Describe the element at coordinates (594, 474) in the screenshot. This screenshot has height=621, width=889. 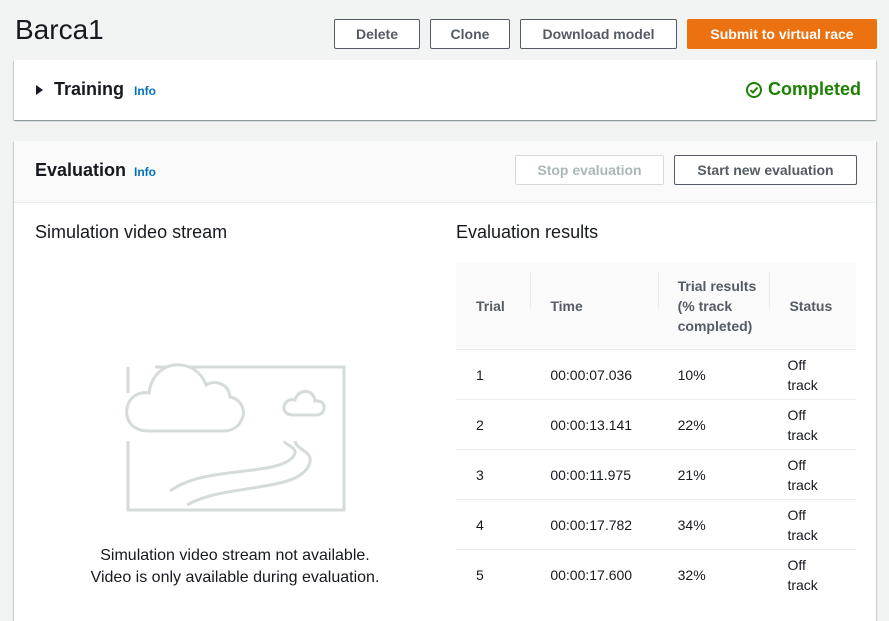
I see `time-cell: 00:00:11.975` at that location.